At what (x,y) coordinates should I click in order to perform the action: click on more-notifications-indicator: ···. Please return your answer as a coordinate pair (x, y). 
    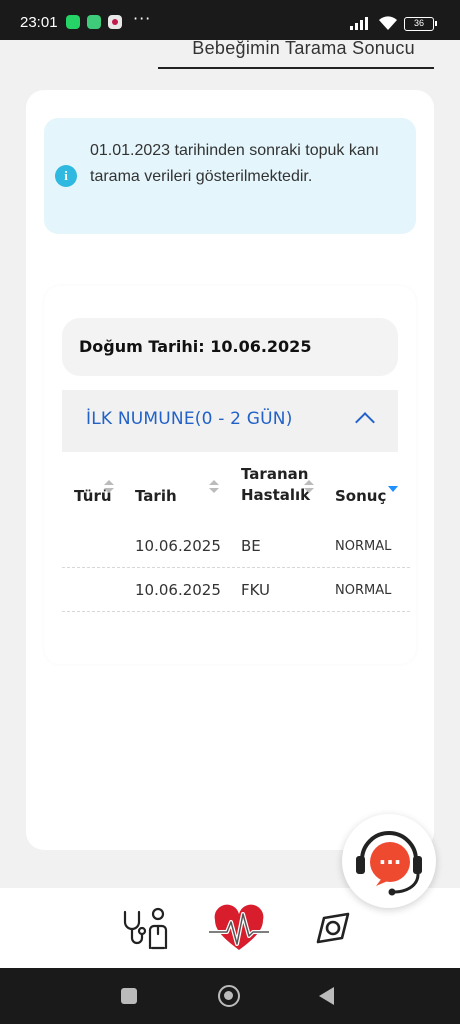
    Looking at the image, I should click on (142, 18).